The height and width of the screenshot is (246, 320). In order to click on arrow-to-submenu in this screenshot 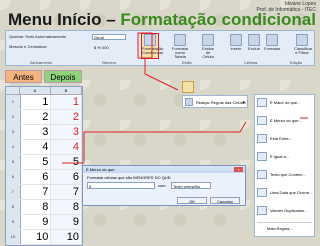, I will do `click(165, 141)`.